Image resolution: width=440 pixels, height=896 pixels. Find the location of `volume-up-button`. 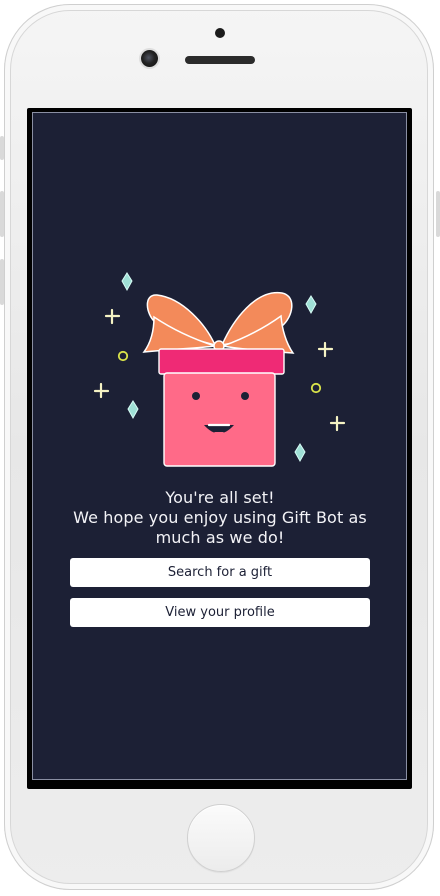

volume-up-button is located at coordinates (2, 214).